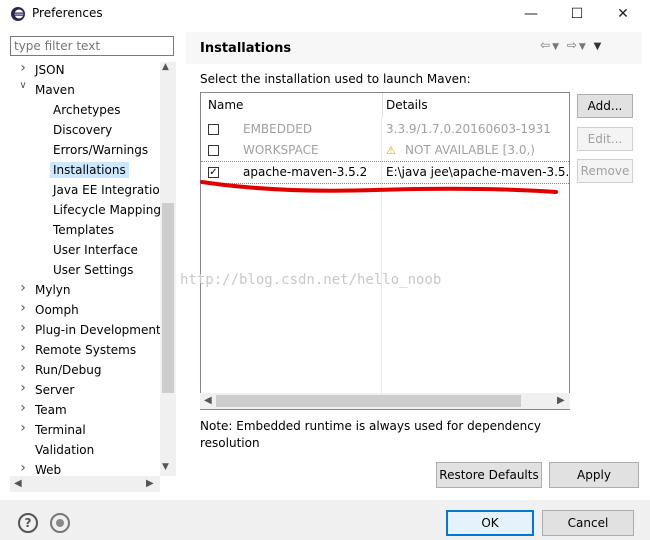 The height and width of the screenshot is (540, 650). Describe the element at coordinates (468, 129) in the screenshot. I see `installation-details: 3.3.9/1.7.0.20160603-1931` at that location.